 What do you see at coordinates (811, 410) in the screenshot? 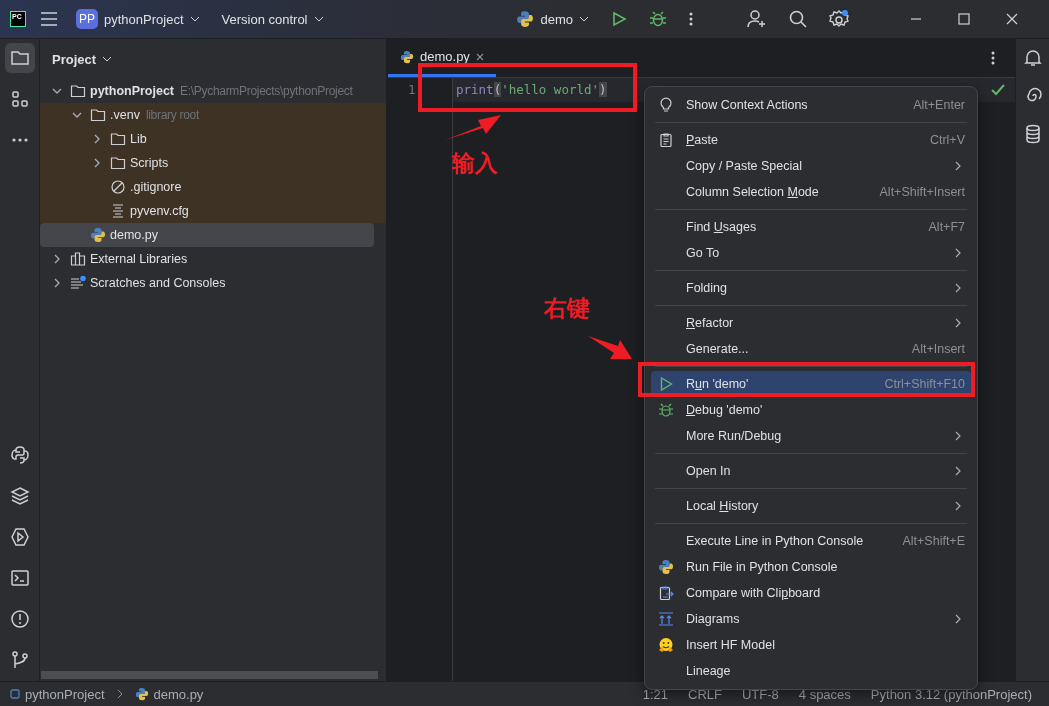
I see `menu-item: Debug 'demo'` at bounding box center [811, 410].